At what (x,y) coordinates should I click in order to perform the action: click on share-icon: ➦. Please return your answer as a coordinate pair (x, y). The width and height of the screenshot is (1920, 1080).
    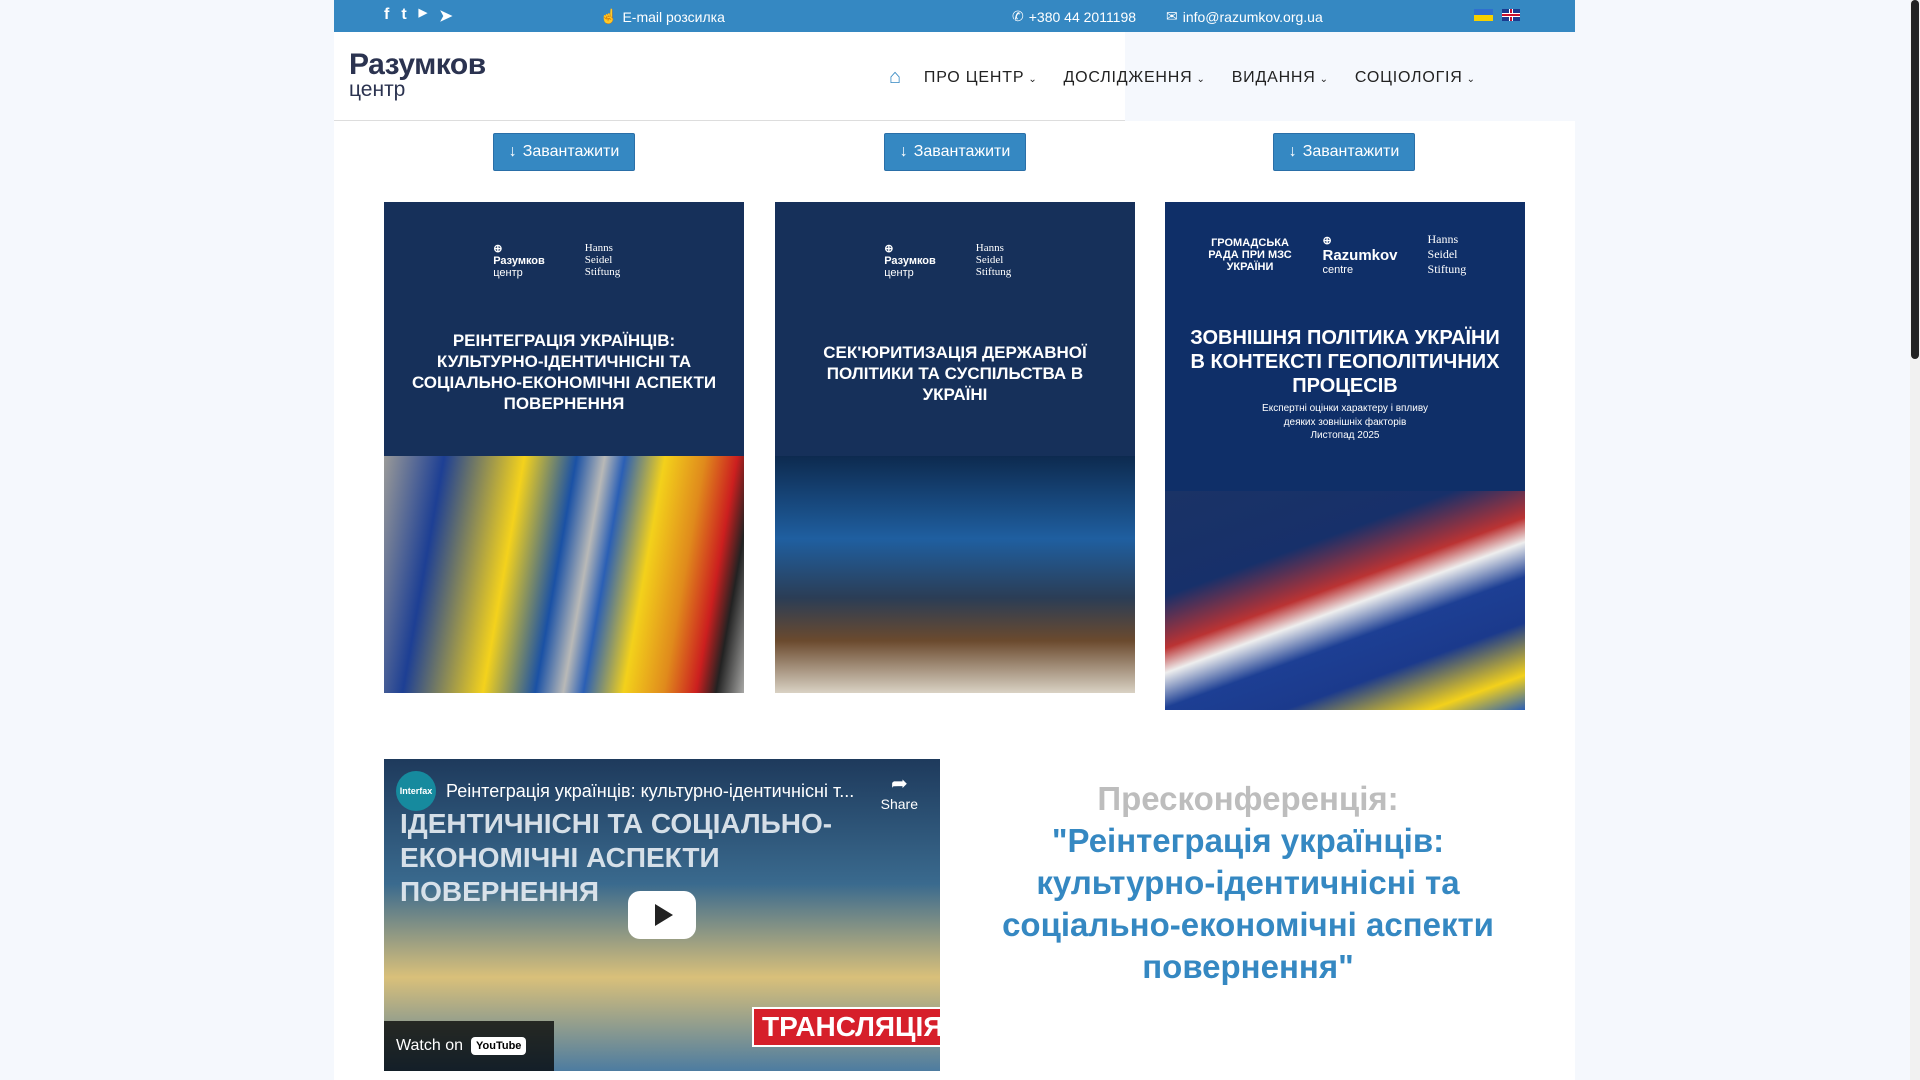
    Looking at the image, I should click on (899, 784).